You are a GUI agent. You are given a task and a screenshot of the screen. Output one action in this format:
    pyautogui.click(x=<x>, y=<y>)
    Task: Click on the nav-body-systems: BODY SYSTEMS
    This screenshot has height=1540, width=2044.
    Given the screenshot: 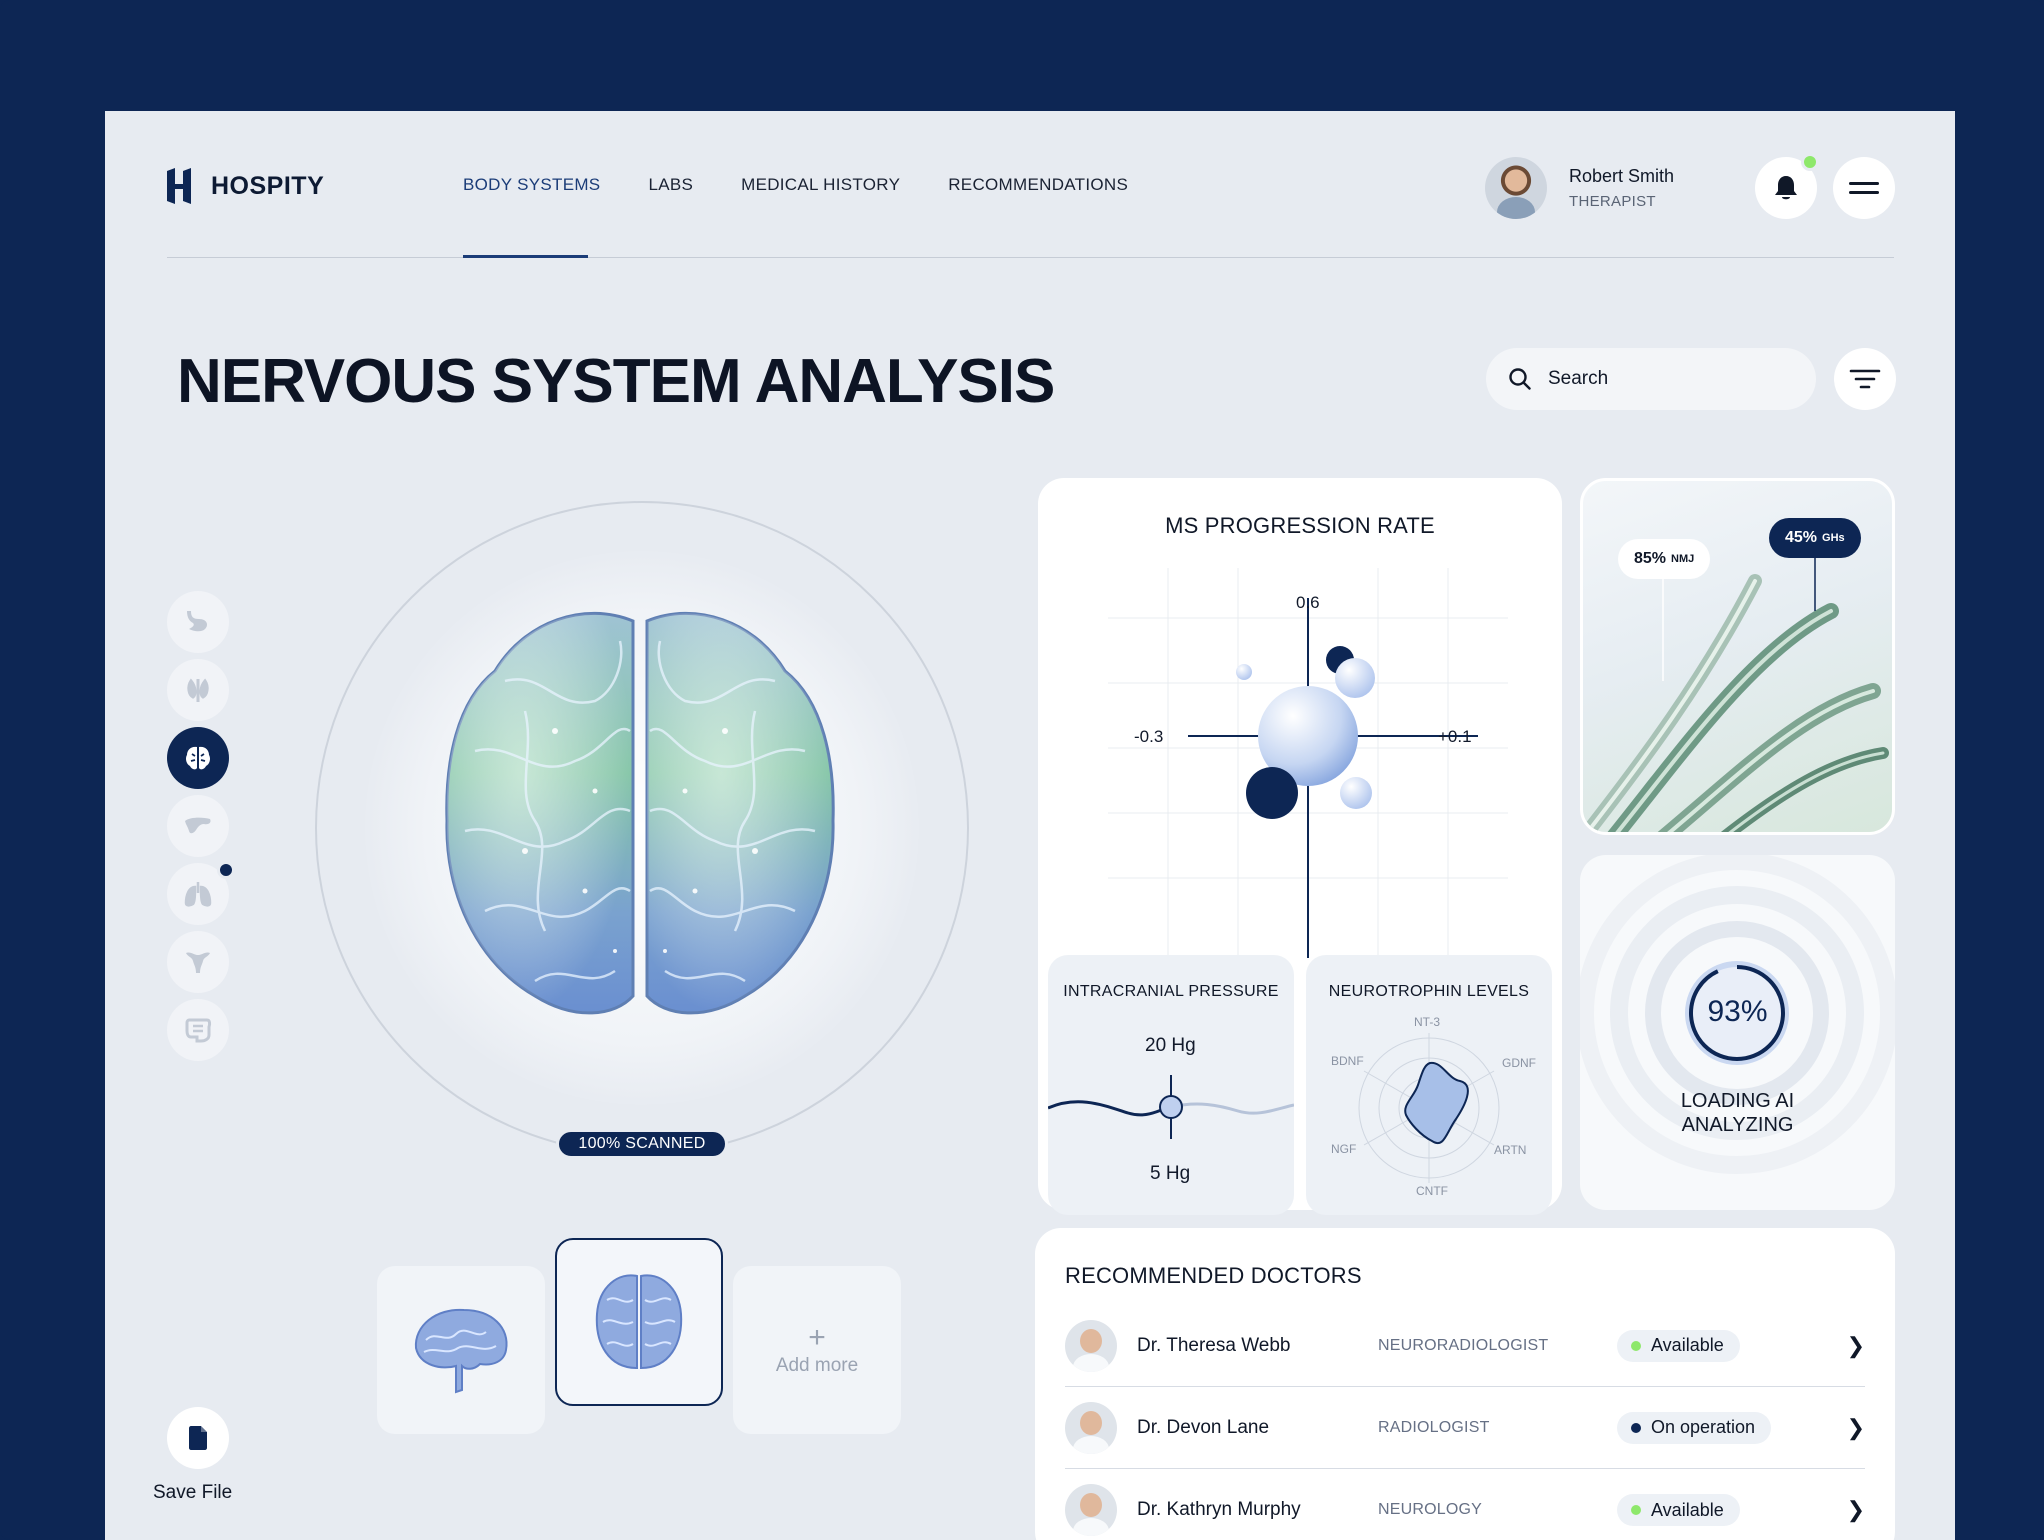 What is the action you would take?
    pyautogui.click(x=531, y=185)
    